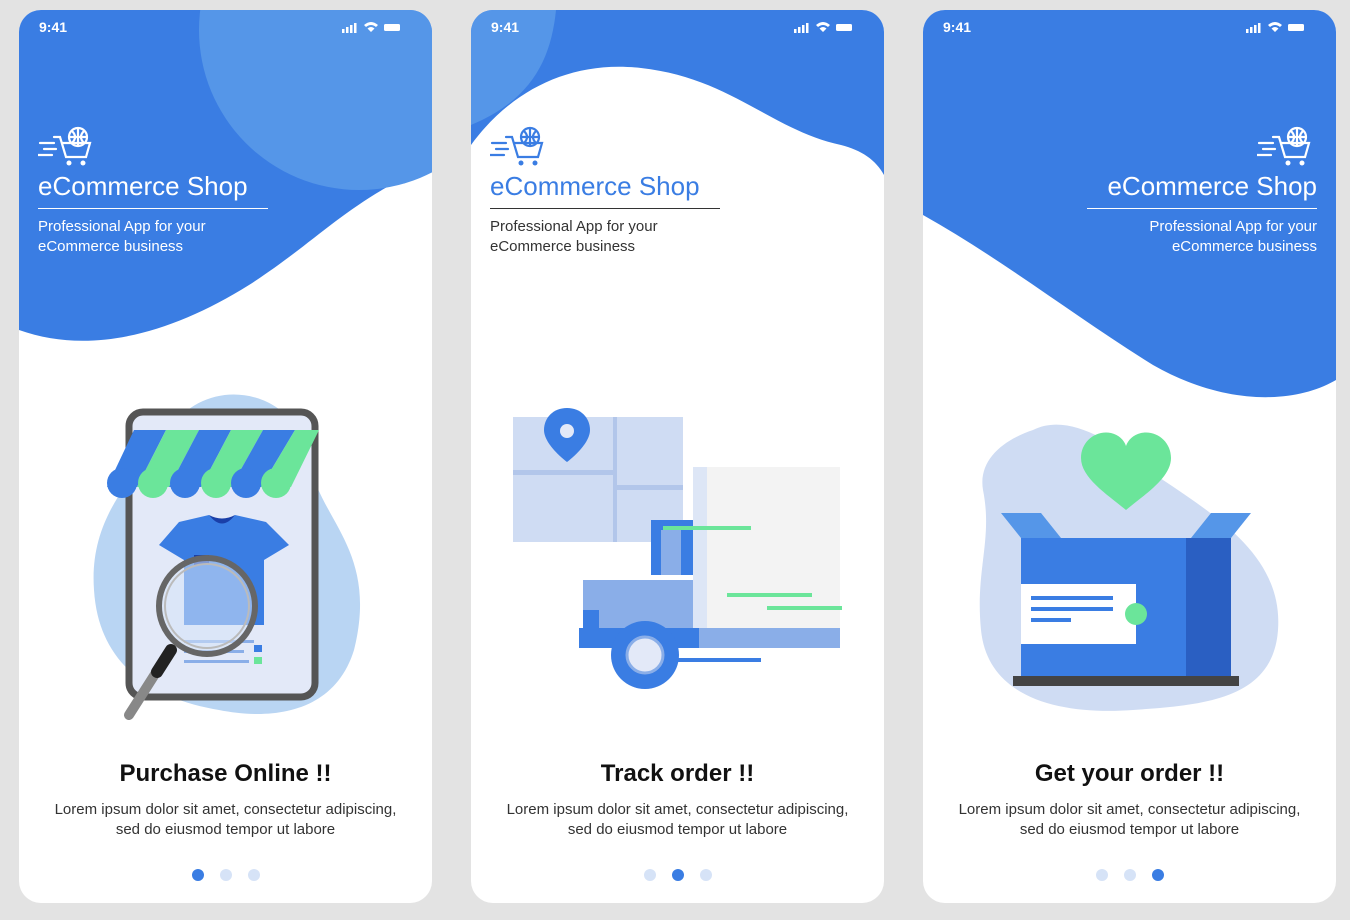 This screenshot has width=1350, height=920. I want to click on delivery-truck-icon, so click(677, 548).